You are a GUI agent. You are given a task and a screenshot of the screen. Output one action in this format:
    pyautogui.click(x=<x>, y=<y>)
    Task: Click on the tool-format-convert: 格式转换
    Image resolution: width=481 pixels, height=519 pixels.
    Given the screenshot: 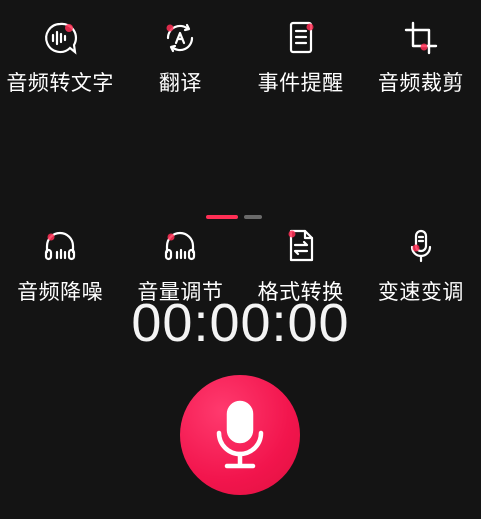 What is the action you would take?
    pyautogui.click(x=301, y=204)
    